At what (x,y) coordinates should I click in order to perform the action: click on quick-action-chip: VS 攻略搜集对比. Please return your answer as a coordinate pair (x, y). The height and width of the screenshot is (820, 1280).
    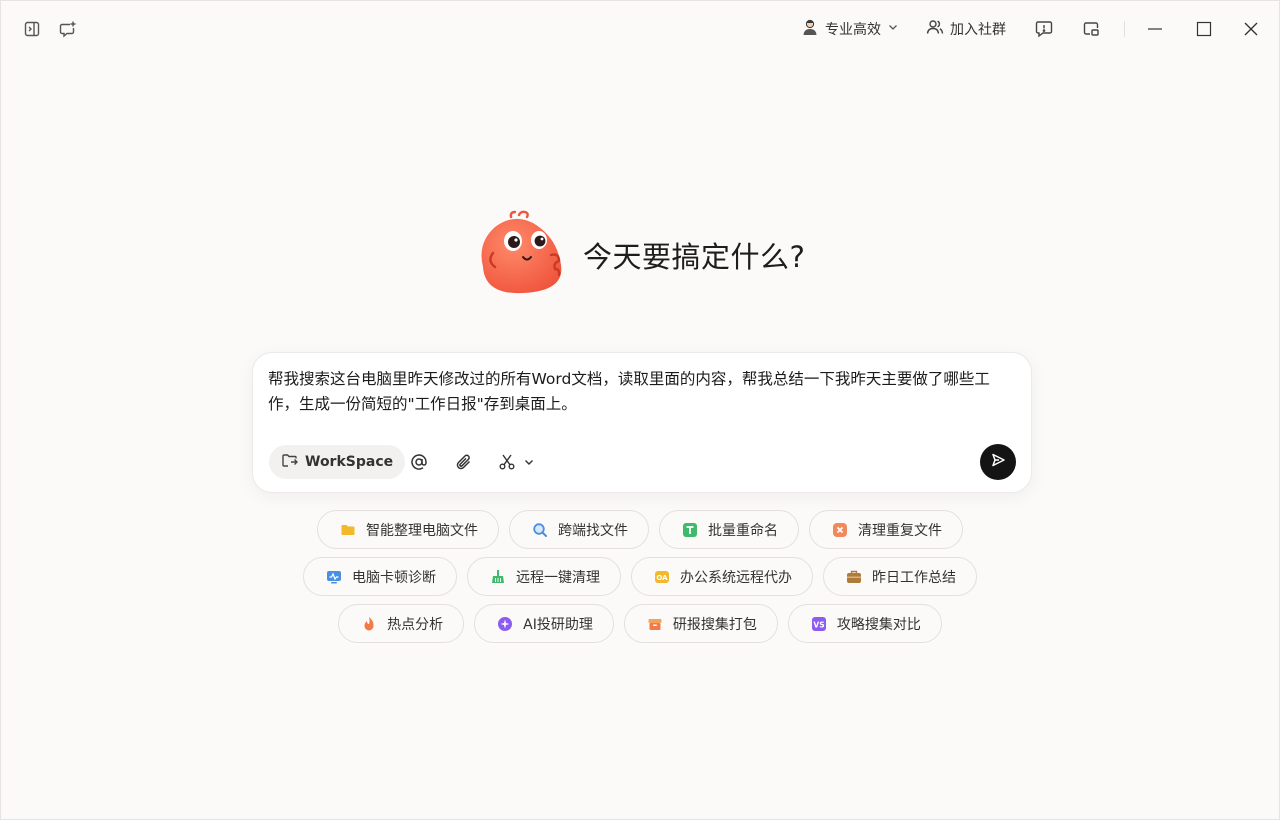
    Looking at the image, I should click on (864, 623).